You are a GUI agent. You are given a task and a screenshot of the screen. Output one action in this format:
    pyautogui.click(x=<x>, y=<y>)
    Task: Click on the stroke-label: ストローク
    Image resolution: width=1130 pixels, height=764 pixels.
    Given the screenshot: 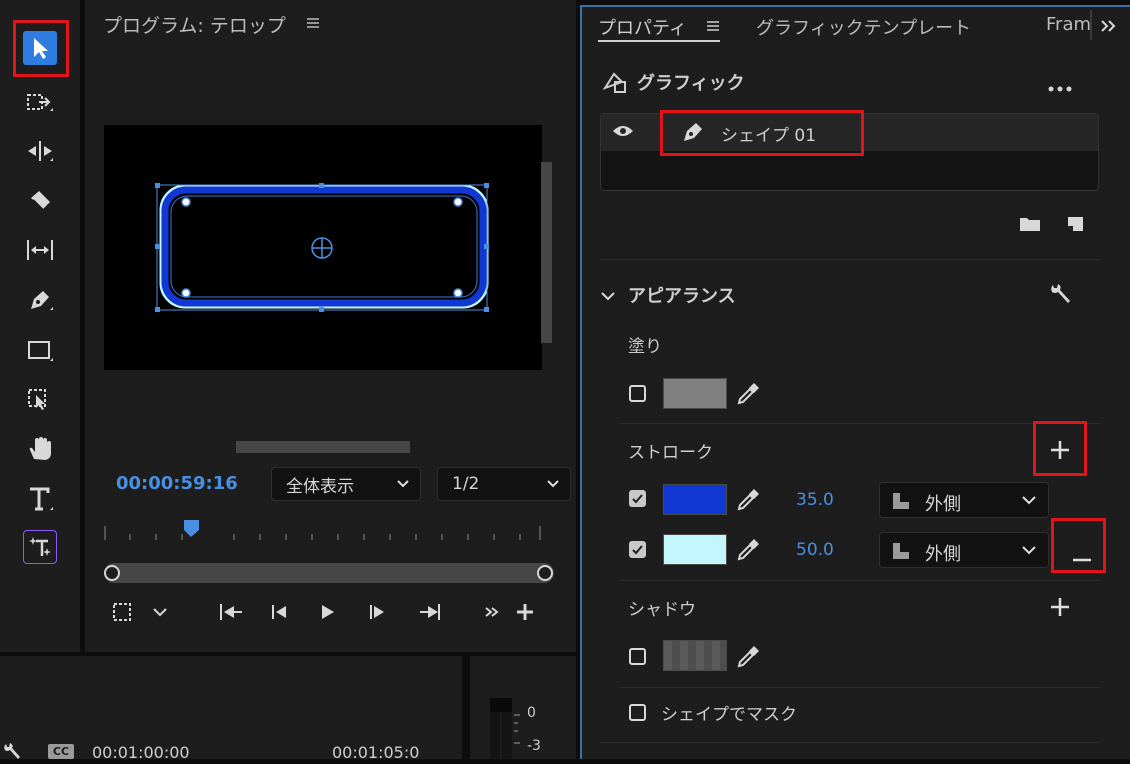 What is the action you would take?
    pyautogui.click(x=670, y=453)
    